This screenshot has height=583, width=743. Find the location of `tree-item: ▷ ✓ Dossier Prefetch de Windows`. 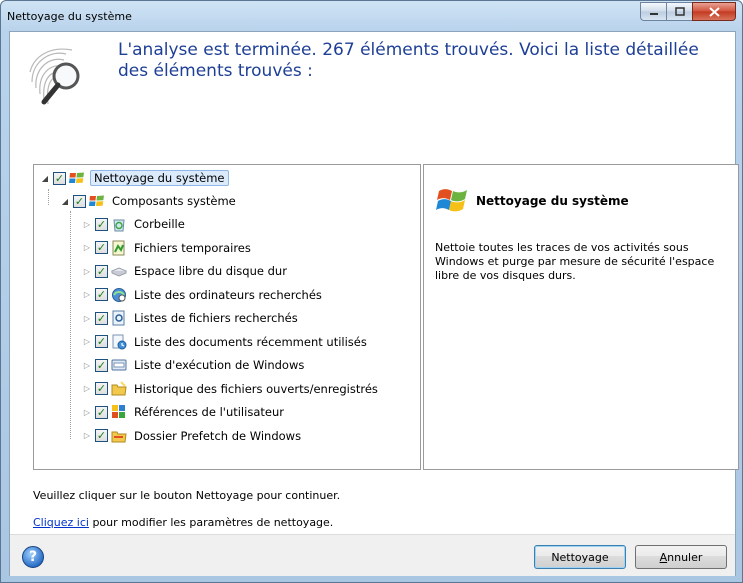

tree-item: ▷ ✓ Dossier Prefetch de Windows is located at coordinates (192, 436).